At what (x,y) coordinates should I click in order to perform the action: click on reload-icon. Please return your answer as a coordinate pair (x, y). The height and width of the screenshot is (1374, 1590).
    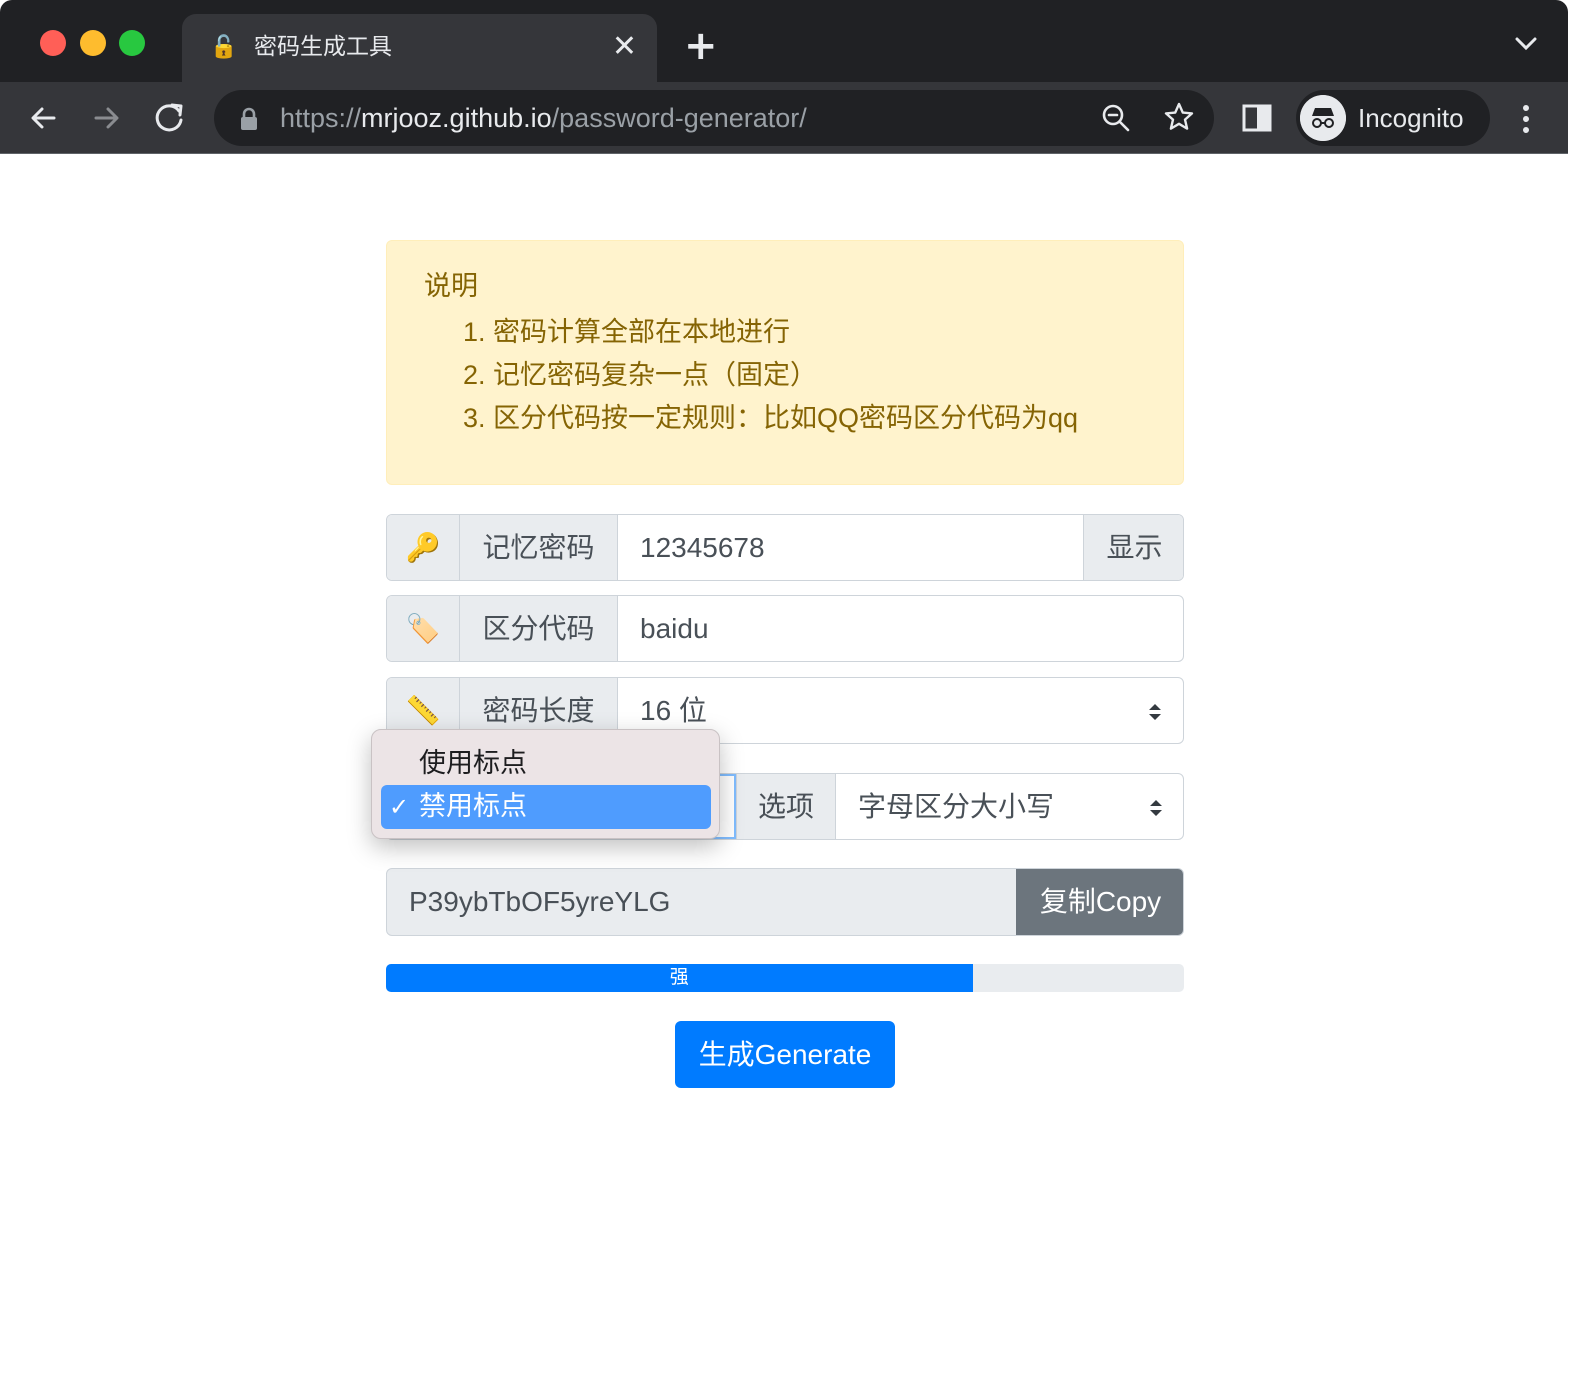
    Looking at the image, I should click on (170, 118).